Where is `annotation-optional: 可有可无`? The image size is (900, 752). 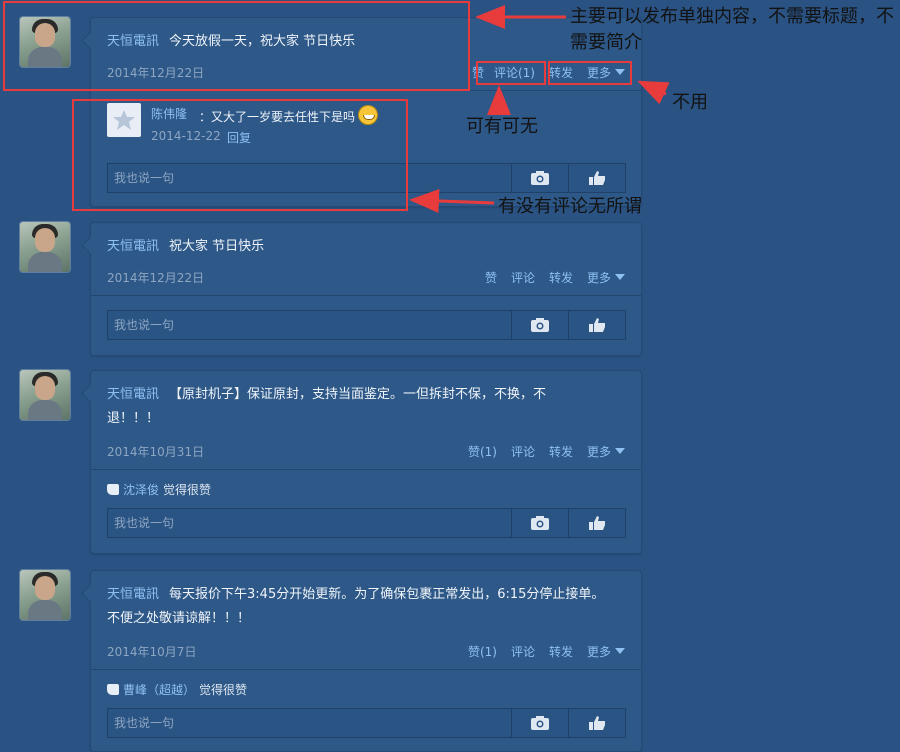 annotation-optional: 可有可无 is located at coordinates (502, 126).